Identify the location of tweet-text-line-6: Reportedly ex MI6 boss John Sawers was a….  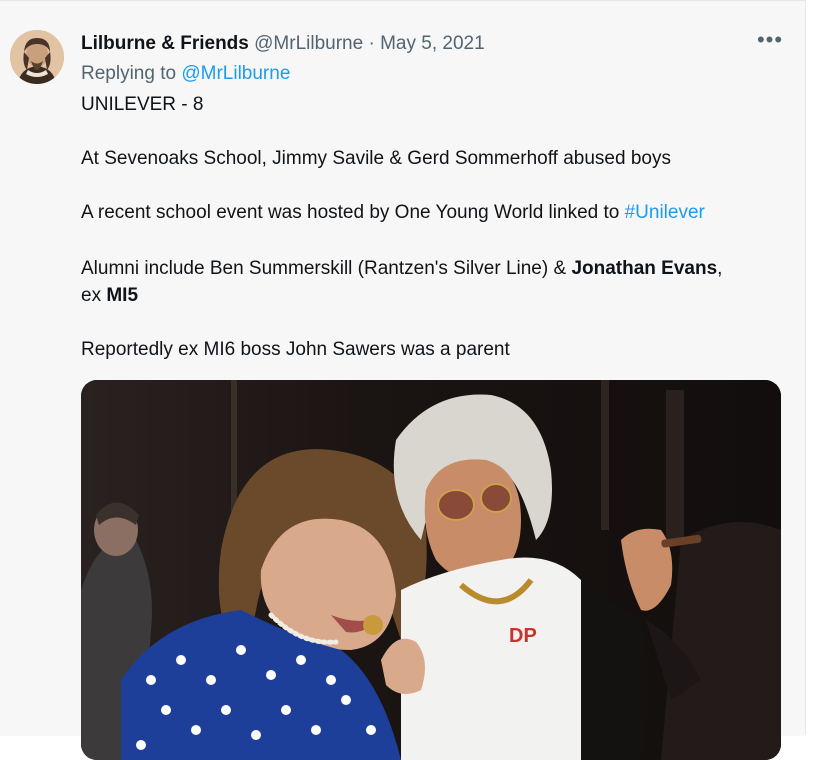
(295, 349).